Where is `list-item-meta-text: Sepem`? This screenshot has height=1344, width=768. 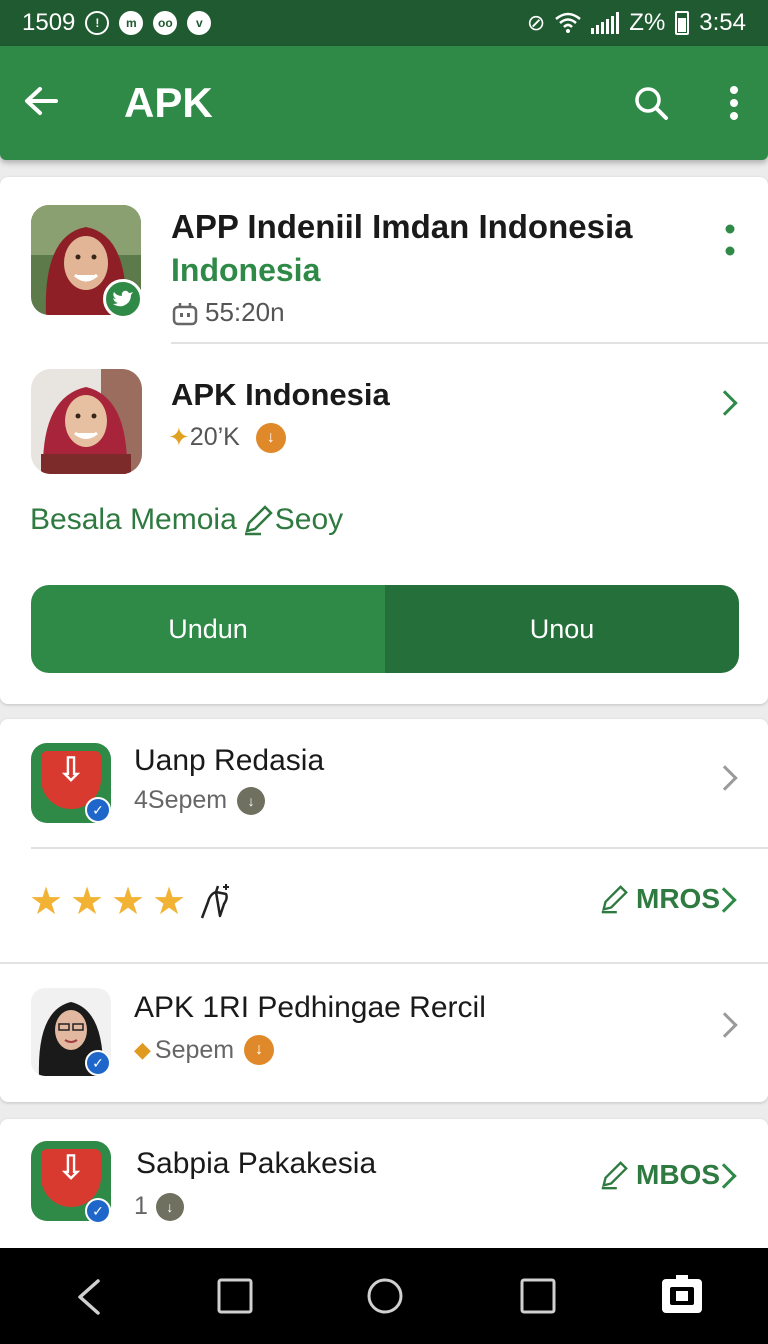 list-item-meta-text: Sepem is located at coordinates (194, 1049).